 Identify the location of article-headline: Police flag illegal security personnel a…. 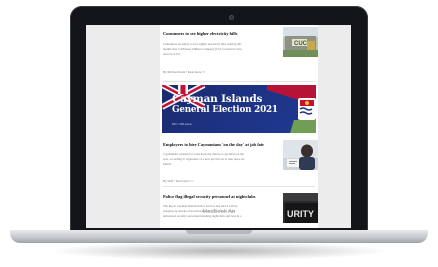
(209, 196).